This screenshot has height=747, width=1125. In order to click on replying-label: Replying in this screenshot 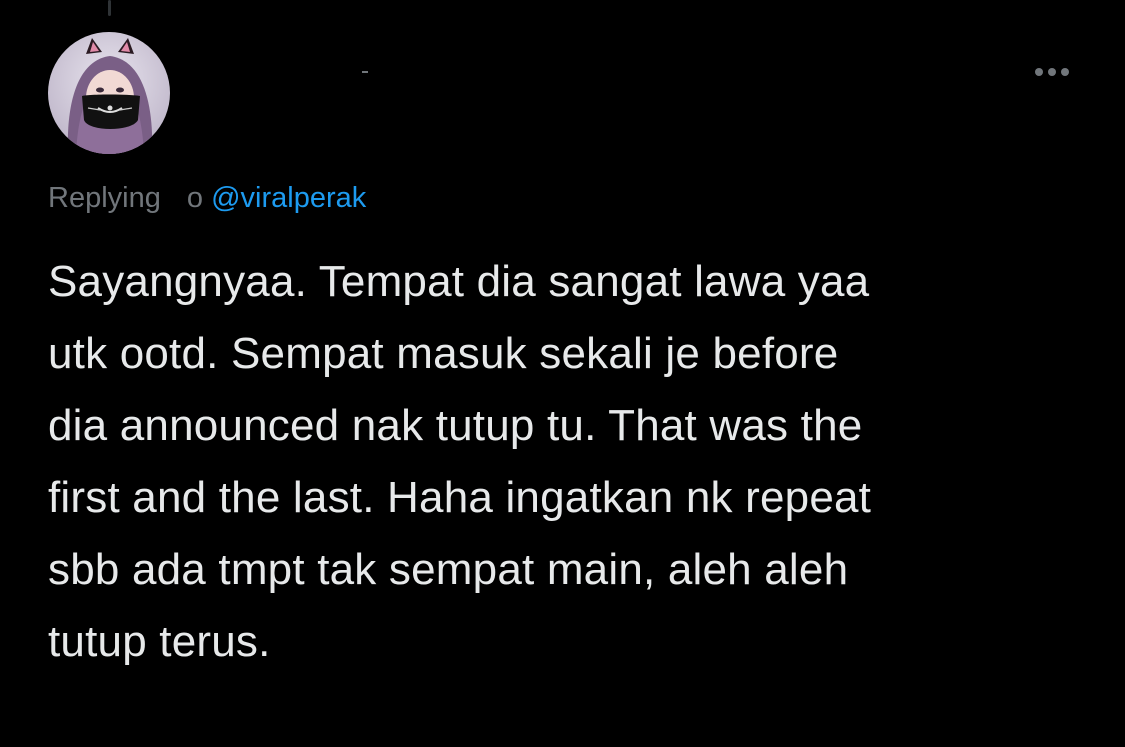, I will do `click(104, 198)`.